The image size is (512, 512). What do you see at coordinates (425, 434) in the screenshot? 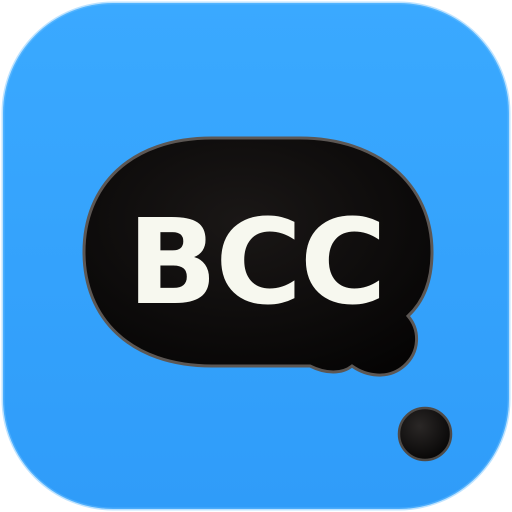
I see `bubble-dot-icon` at bounding box center [425, 434].